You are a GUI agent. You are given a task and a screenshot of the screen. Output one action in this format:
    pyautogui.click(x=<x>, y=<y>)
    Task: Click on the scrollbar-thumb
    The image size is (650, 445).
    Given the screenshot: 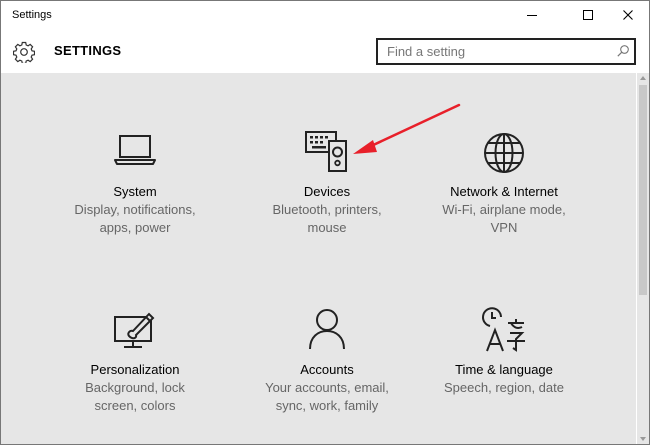 What is the action you would take?
    pyautogui.click(x=643, y=190)
    